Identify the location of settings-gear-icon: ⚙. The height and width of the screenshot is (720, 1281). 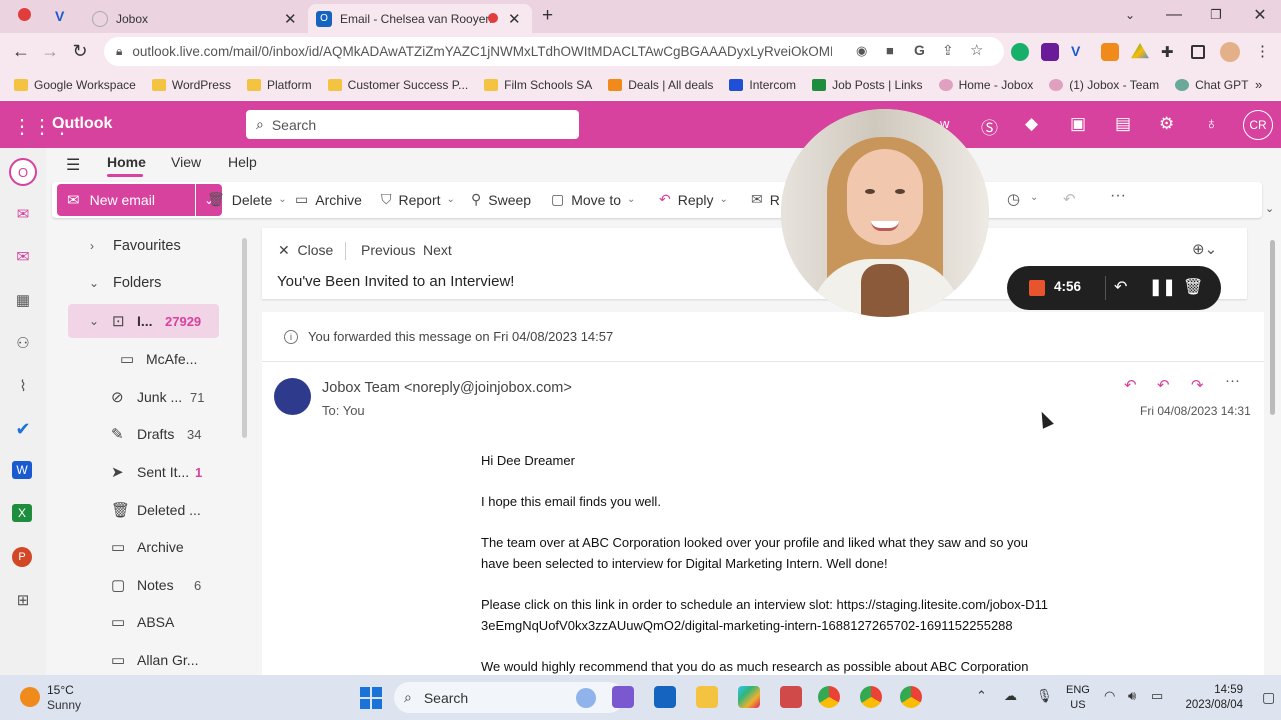
(1166, 124).